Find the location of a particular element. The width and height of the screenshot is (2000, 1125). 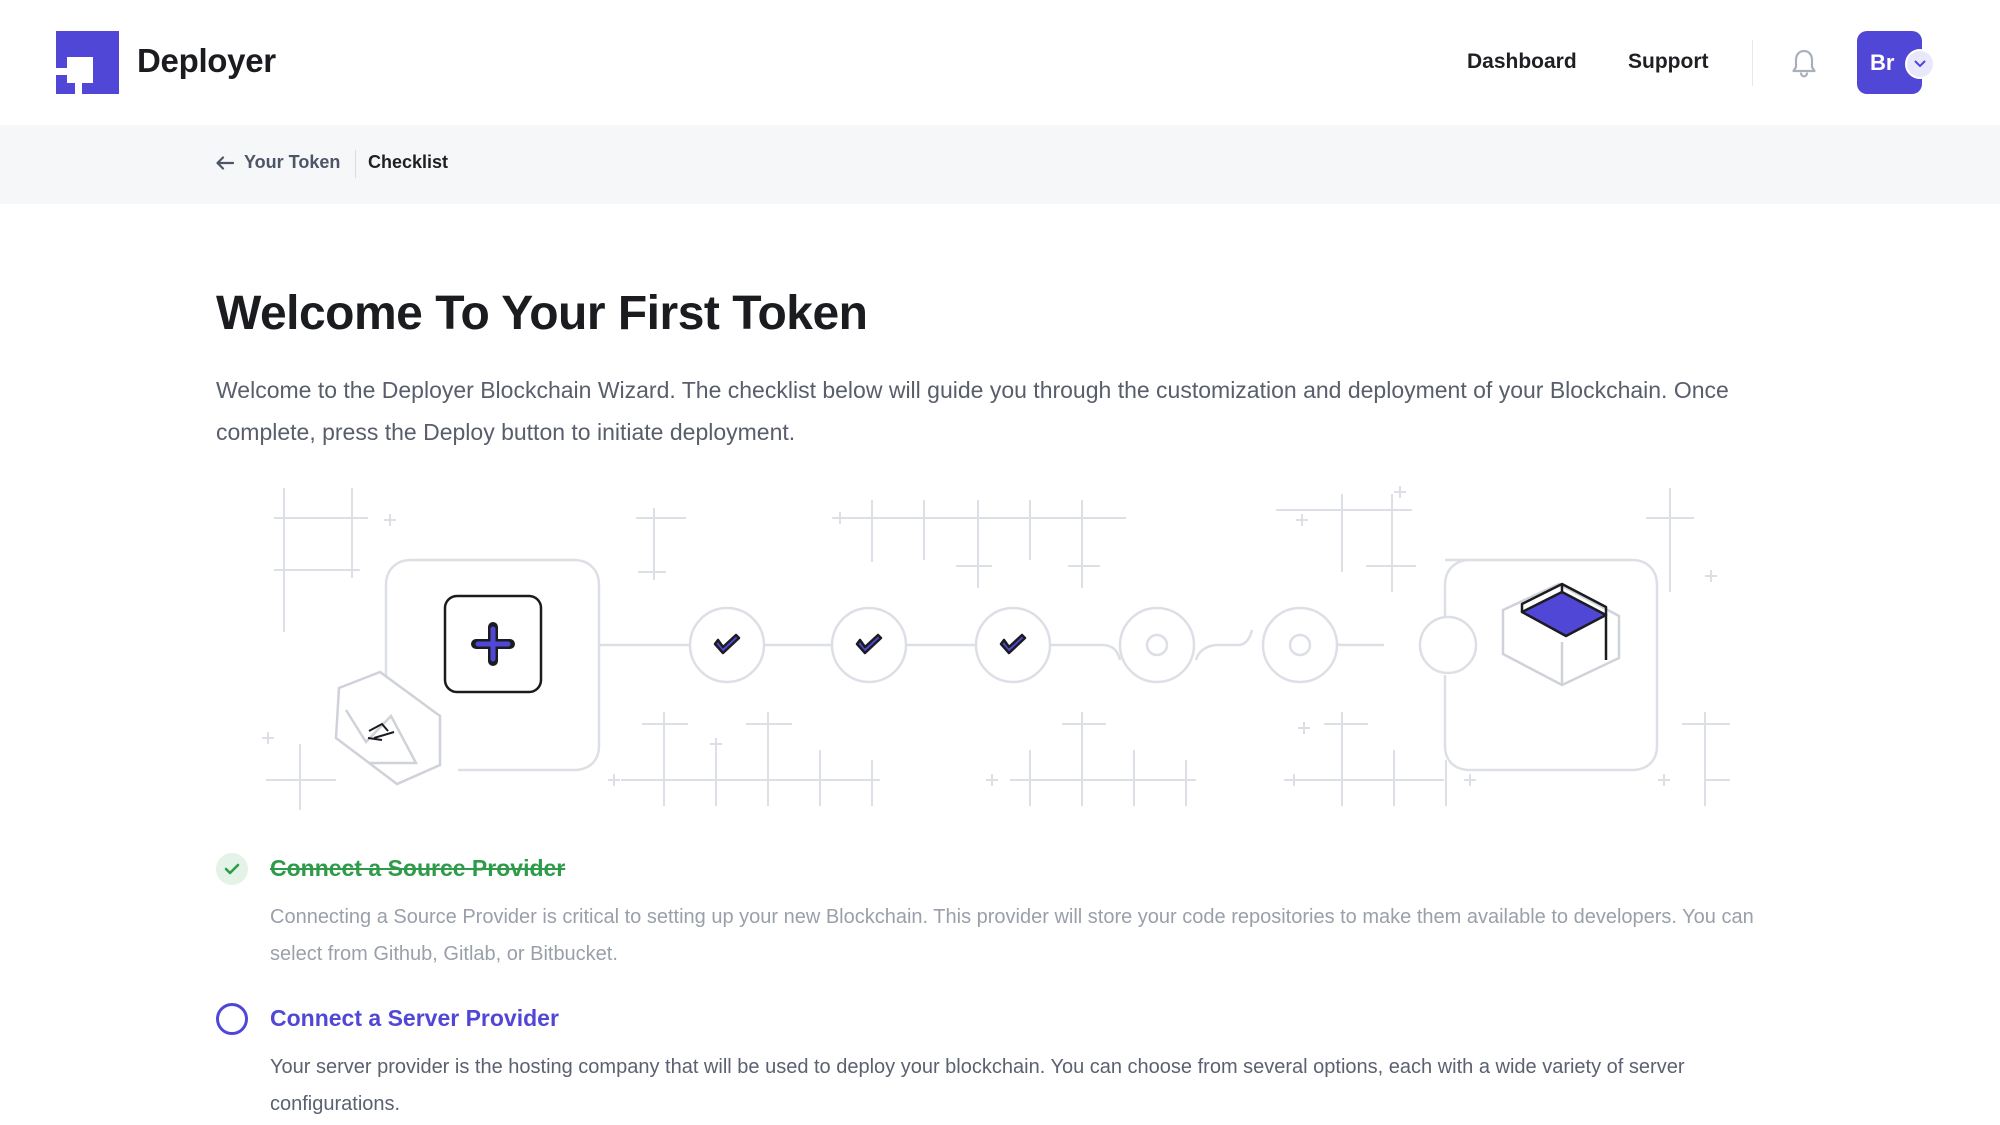

avatar-menu-toggle is located at coordinates (1920, 64).